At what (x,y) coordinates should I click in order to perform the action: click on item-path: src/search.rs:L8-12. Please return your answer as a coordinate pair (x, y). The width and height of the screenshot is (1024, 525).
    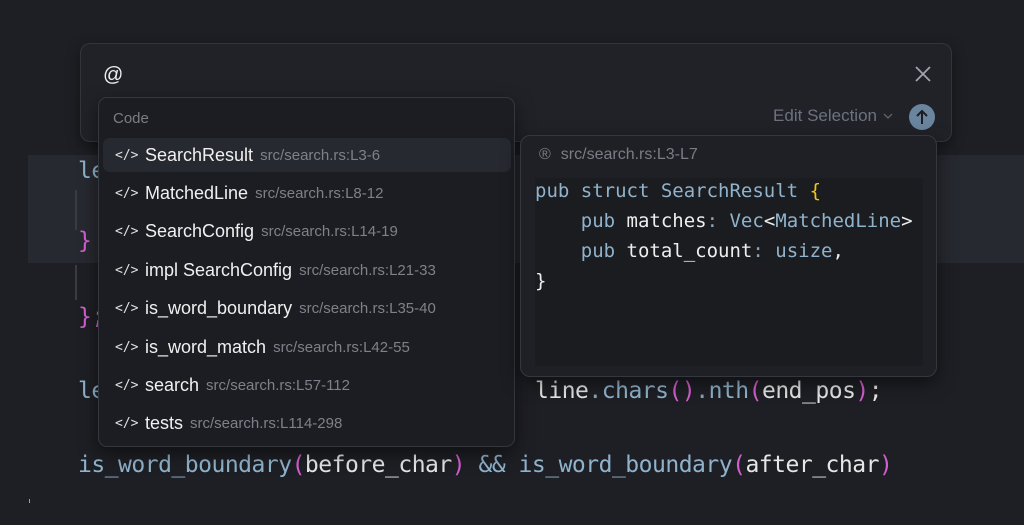
    Looking at the image, I should click on (319, 193).